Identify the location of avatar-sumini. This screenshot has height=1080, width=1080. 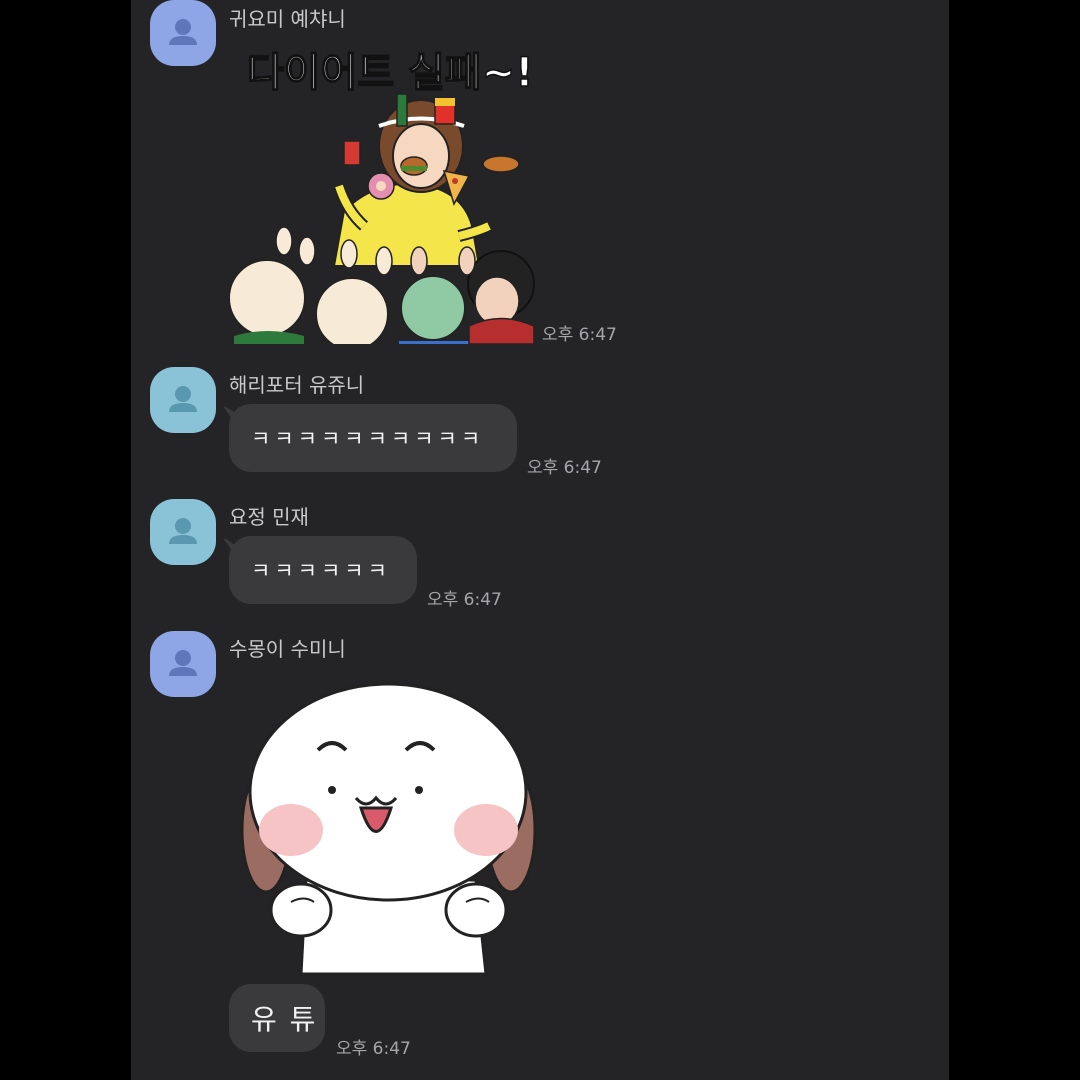
(183, 664).